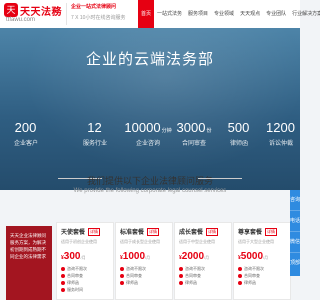 Image resolution: width=320 pixels, height=300 pixels. Describe the element at coordinates (140, 241) in the screenshot. I see `plan-description: 适用于成长型企业使用` at that location.